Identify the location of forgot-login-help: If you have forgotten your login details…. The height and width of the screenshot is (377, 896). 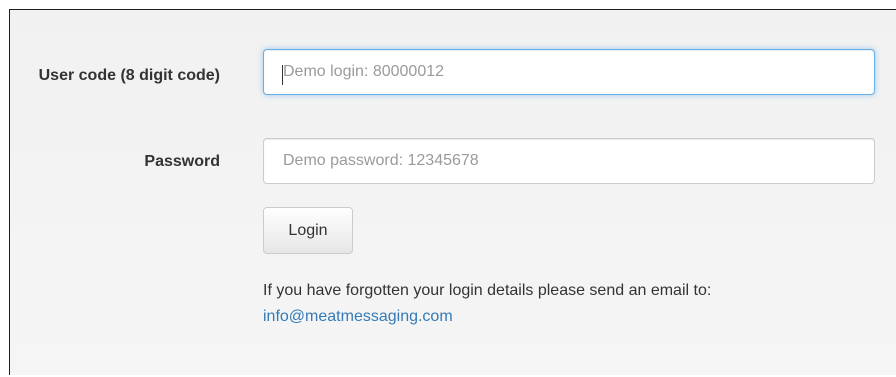
(487, 304).